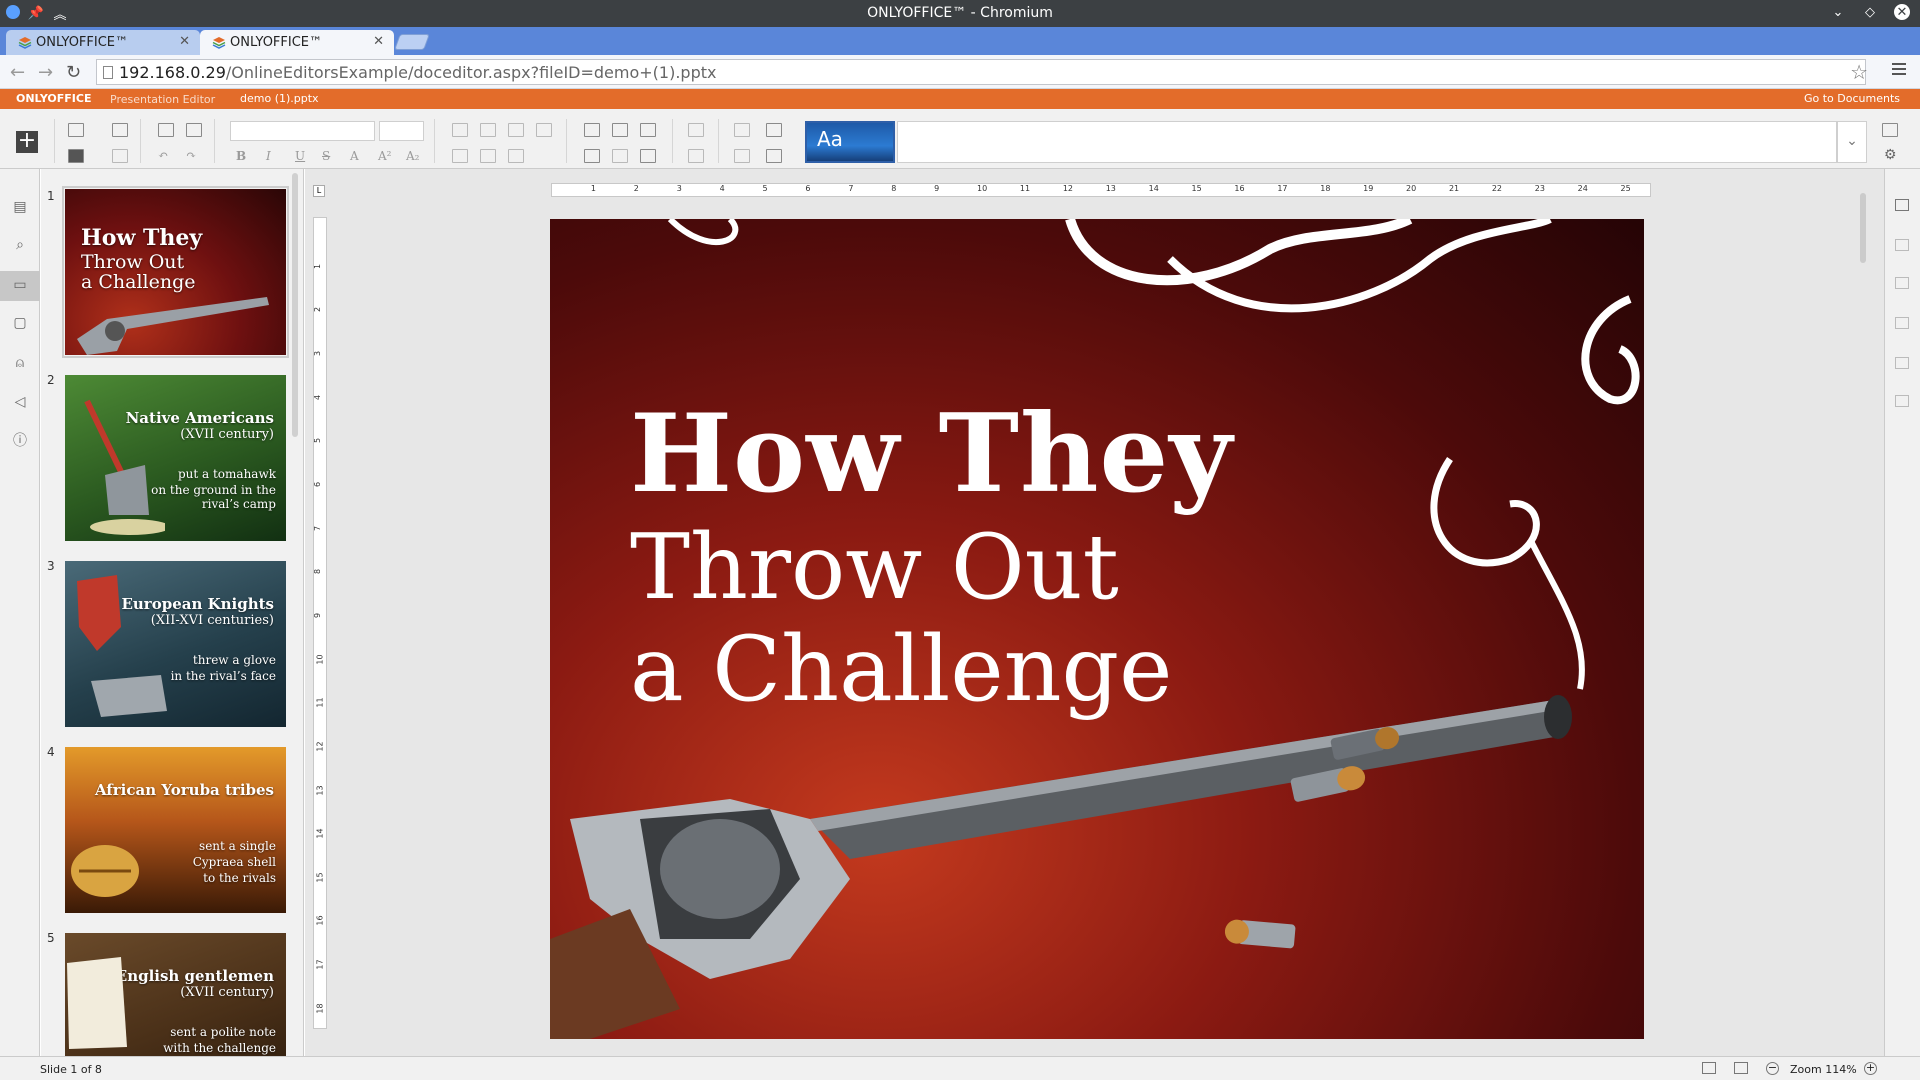 Image resolution: width=1920 pixels, height=1080 pixels. Describe the element at coordinates (620, 156) in the screenshot. I see `insert-link-icon` at that location.